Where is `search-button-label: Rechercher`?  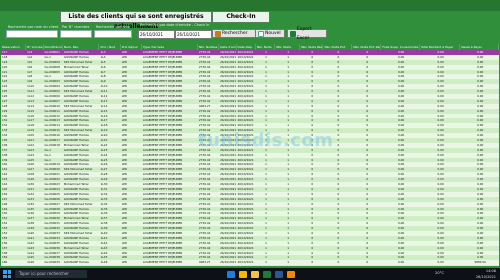
search-button-label: Rechercher is located at coordinates (235, 33).